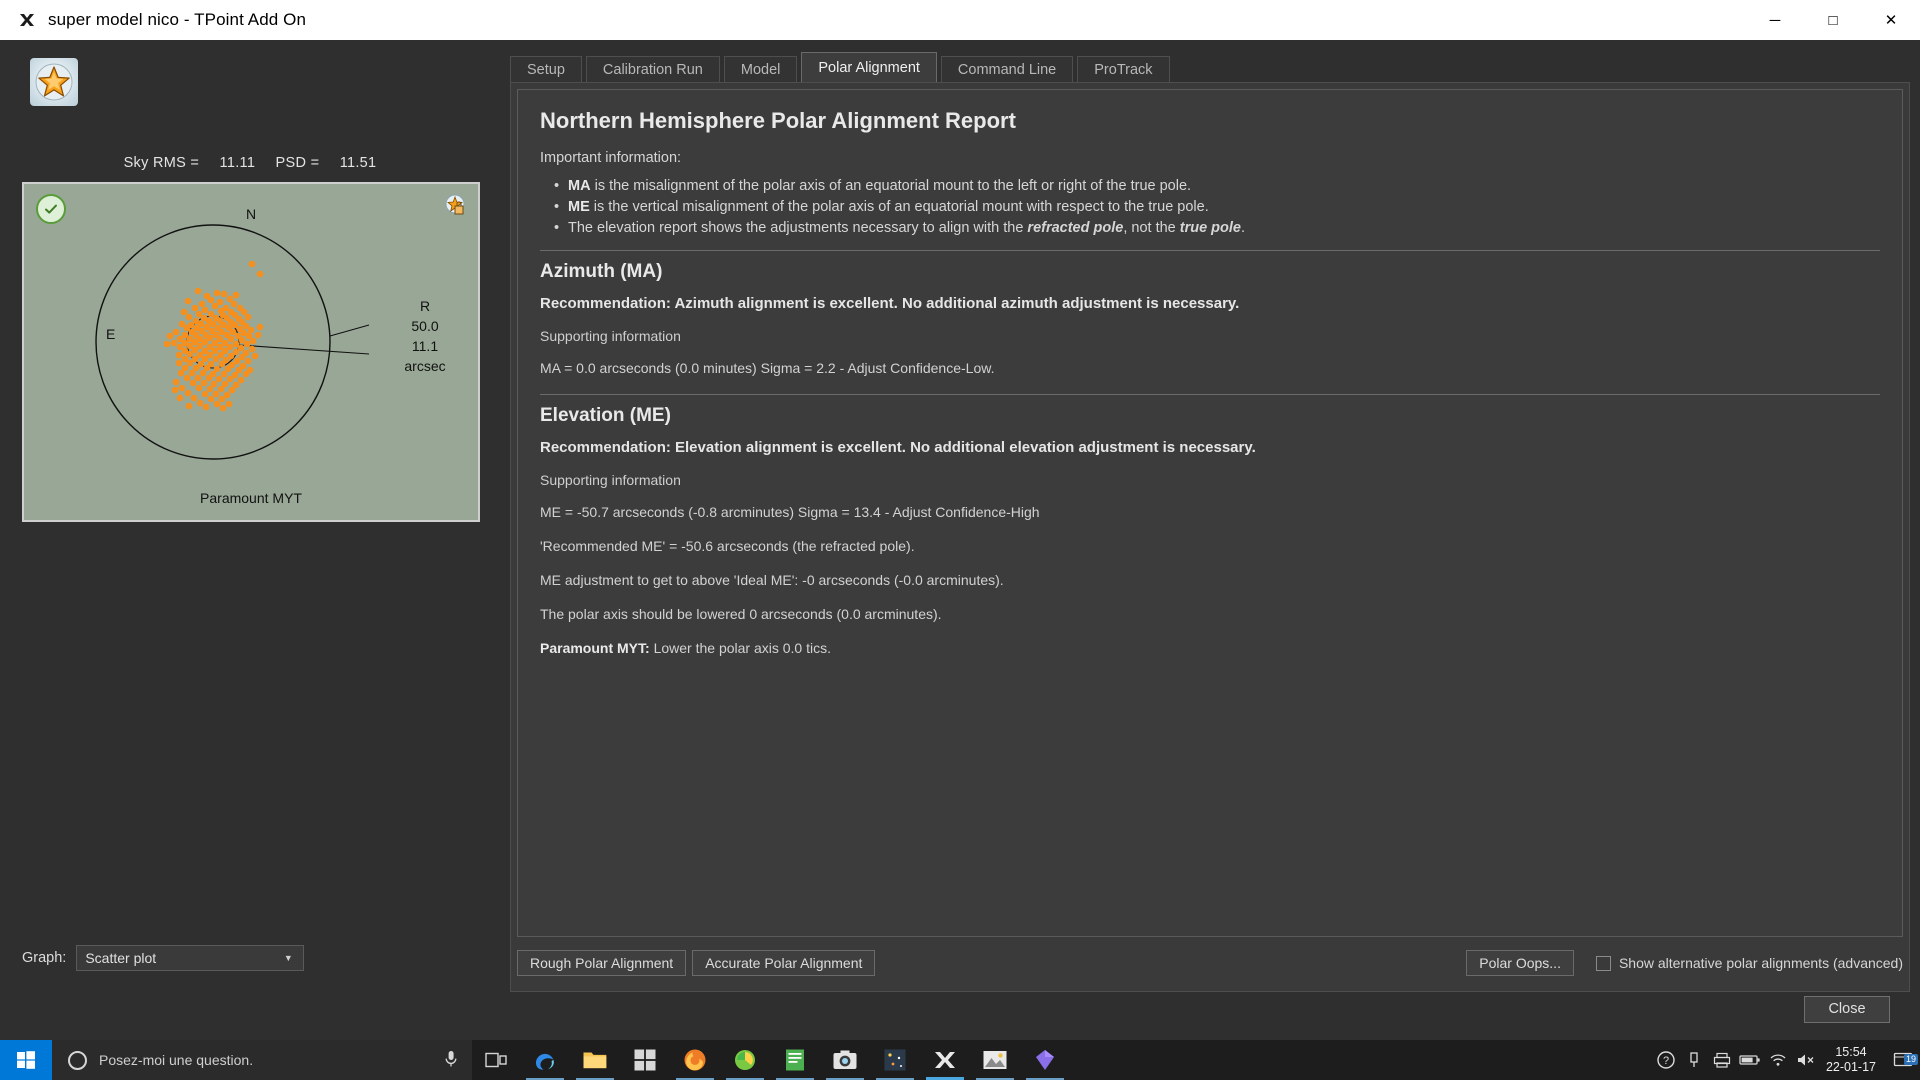 The image size is (1920, 1080). Describe the element at coordinates (960, 20) in the screenshot. I see `window-titlebar: super model nico - TPoint Add On ─ □ ✕` at that location.